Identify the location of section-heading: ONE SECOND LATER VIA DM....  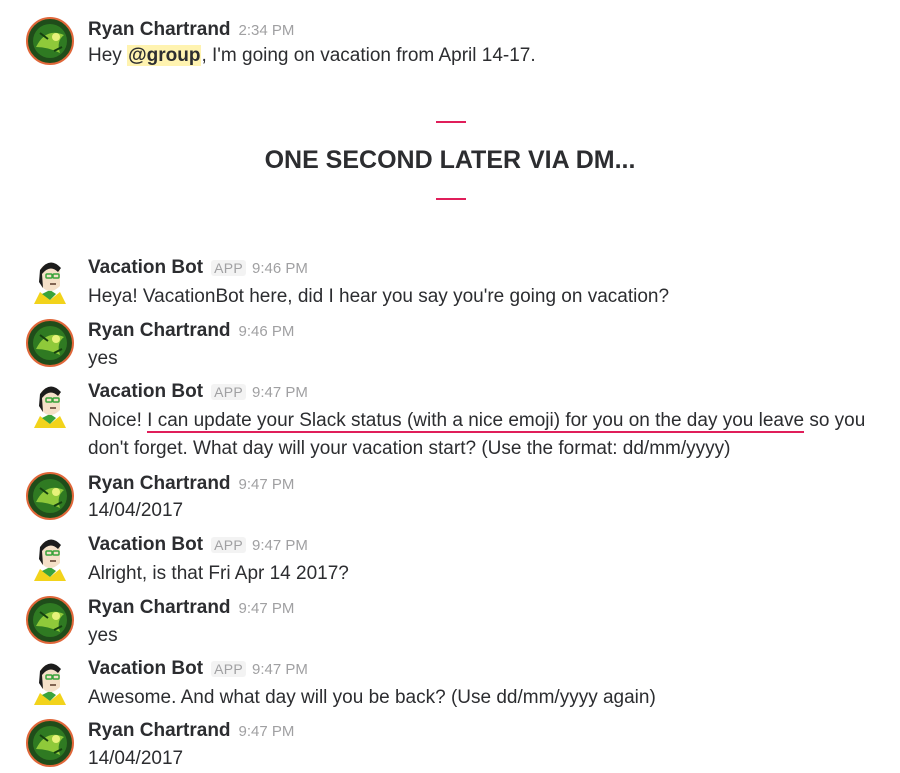
(450, 160).